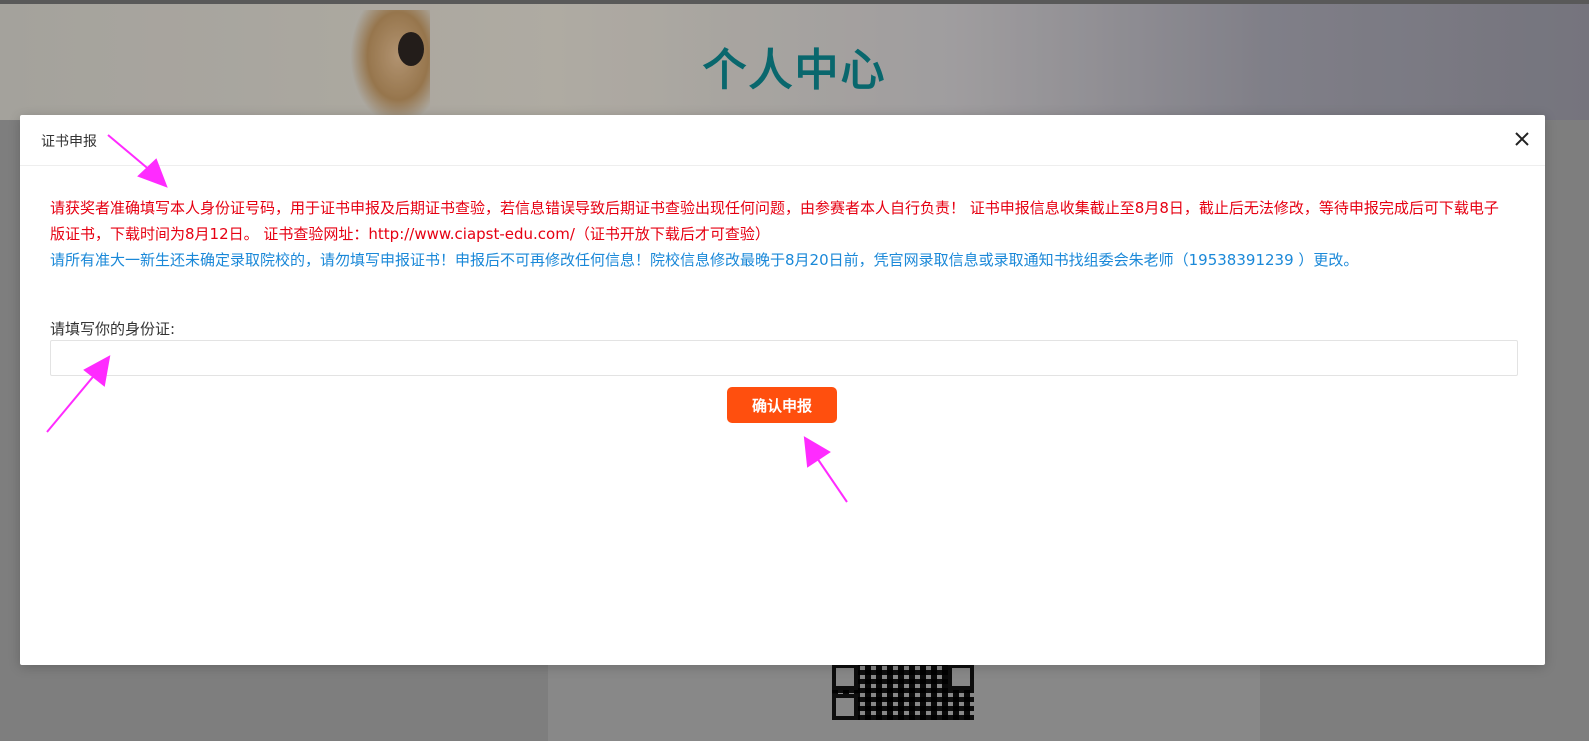 The width and height of the screenshot is (1589, 741). Describe the element at coordinates (784, 358) in the screenshot. I see `id-number-input` at that location.